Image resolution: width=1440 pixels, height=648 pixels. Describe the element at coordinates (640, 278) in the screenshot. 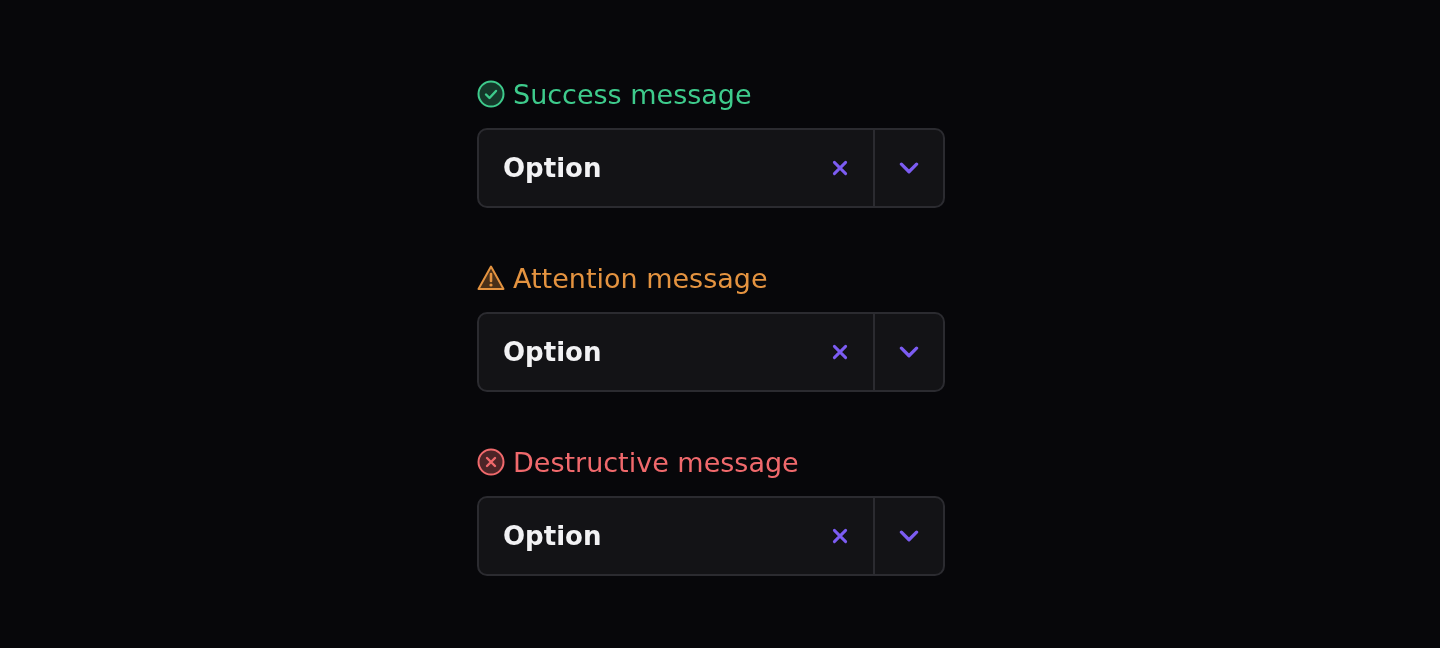

I see `validation-message: Attention message` at that location.